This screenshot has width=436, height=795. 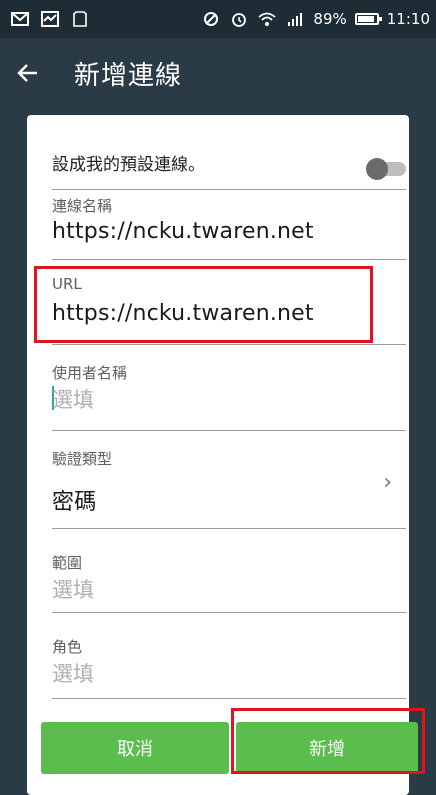 What do you see at coordinates (90, 373) in the screenshot?
I see `username-label: 使用者名稱` at bounding box center [90, 373].